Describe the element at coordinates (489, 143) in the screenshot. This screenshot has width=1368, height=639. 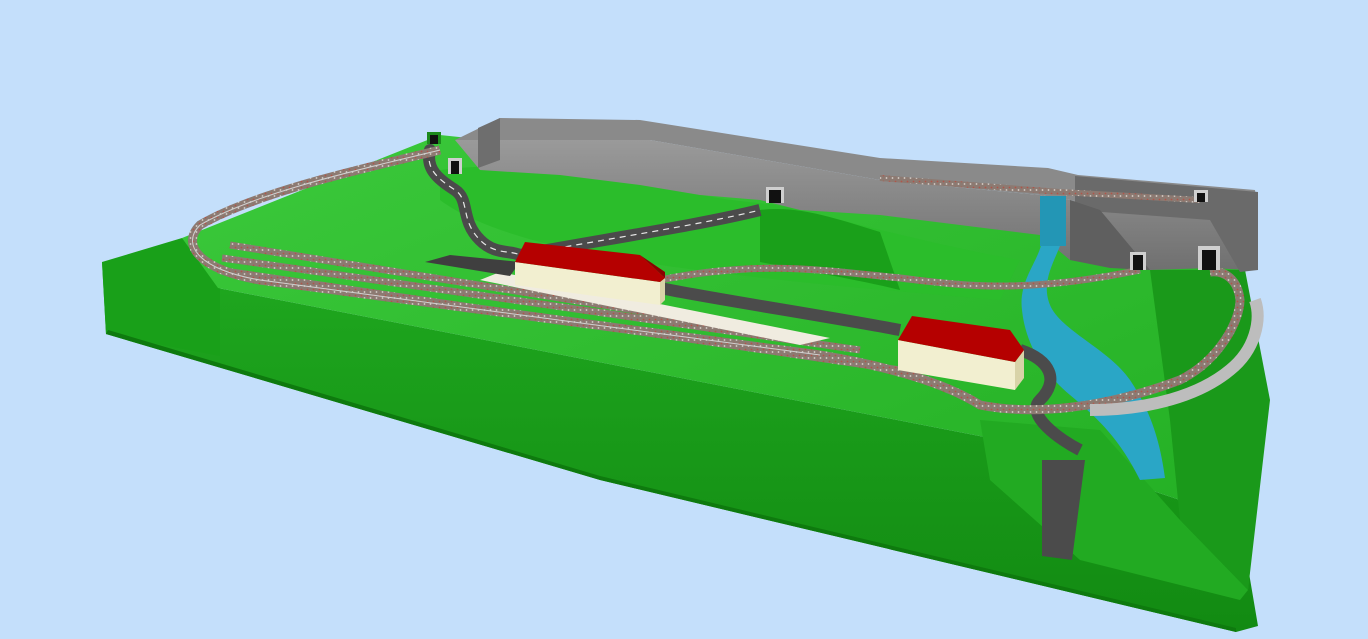
I see `cliff-left-block` at that location.